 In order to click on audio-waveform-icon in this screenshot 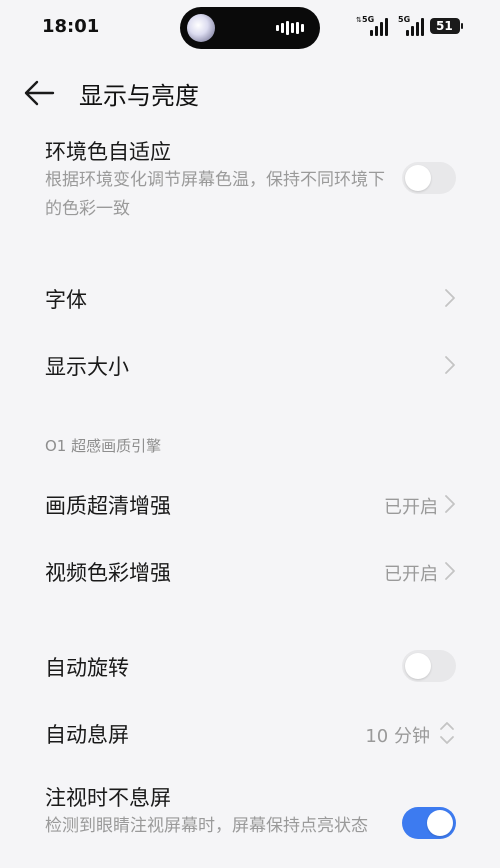, I will do `click(290, 28)`.